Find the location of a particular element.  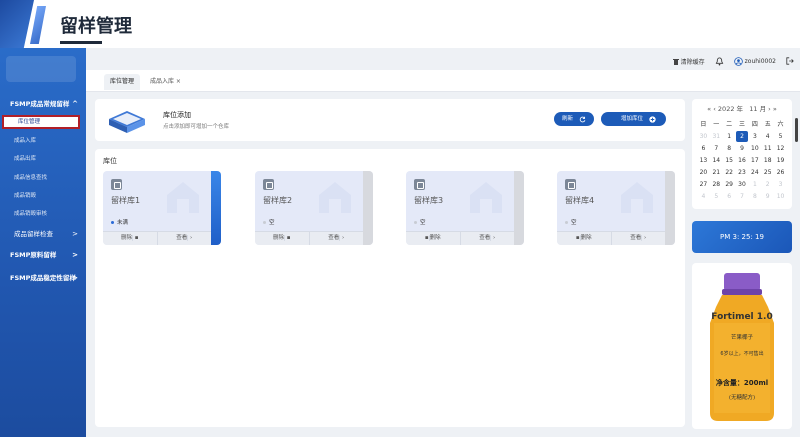

calendar-day: 22 is located at coordinates (729, 172).